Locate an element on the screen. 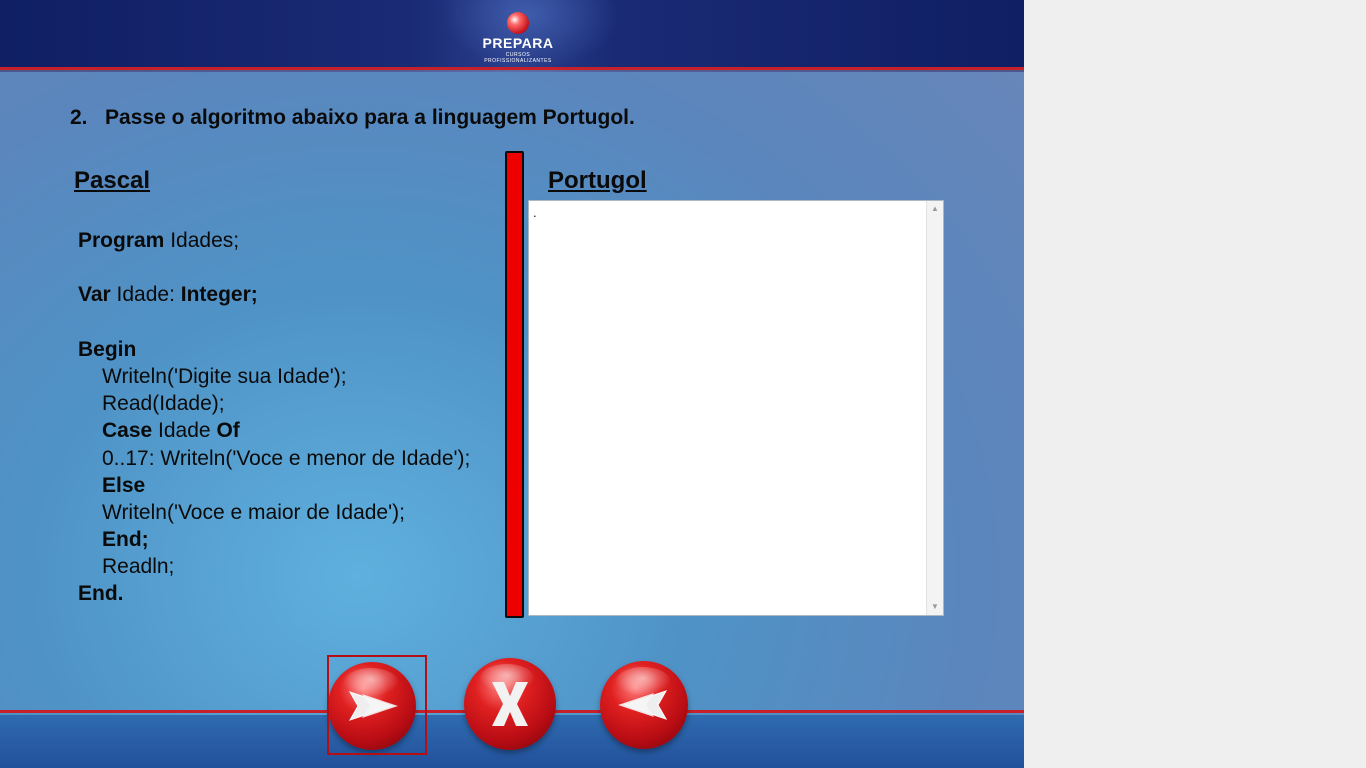  keyword-of: Of is located at coordinates (228, 431).